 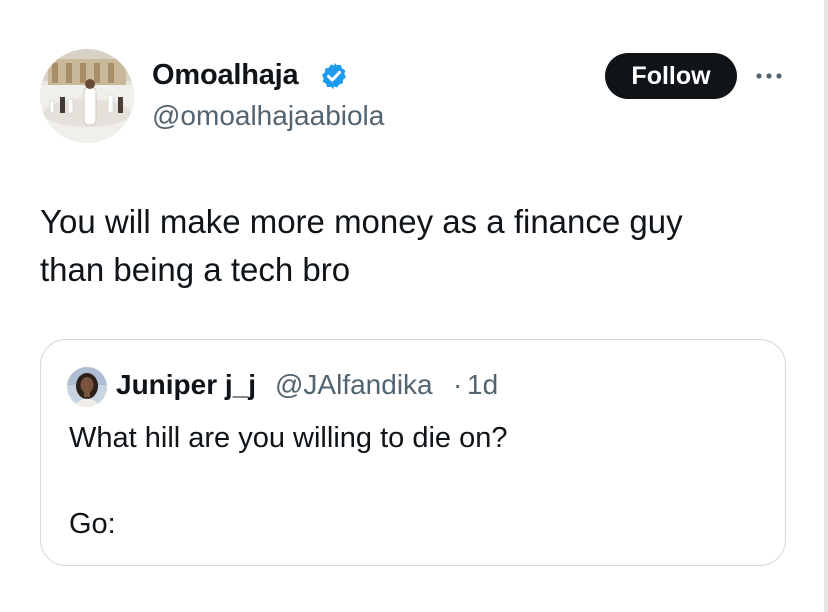 What do you see at coordinates (354, 385) in the screenshot?
I see `quote-author-handle: @JAlfandika` at bounding box center [354, 385].